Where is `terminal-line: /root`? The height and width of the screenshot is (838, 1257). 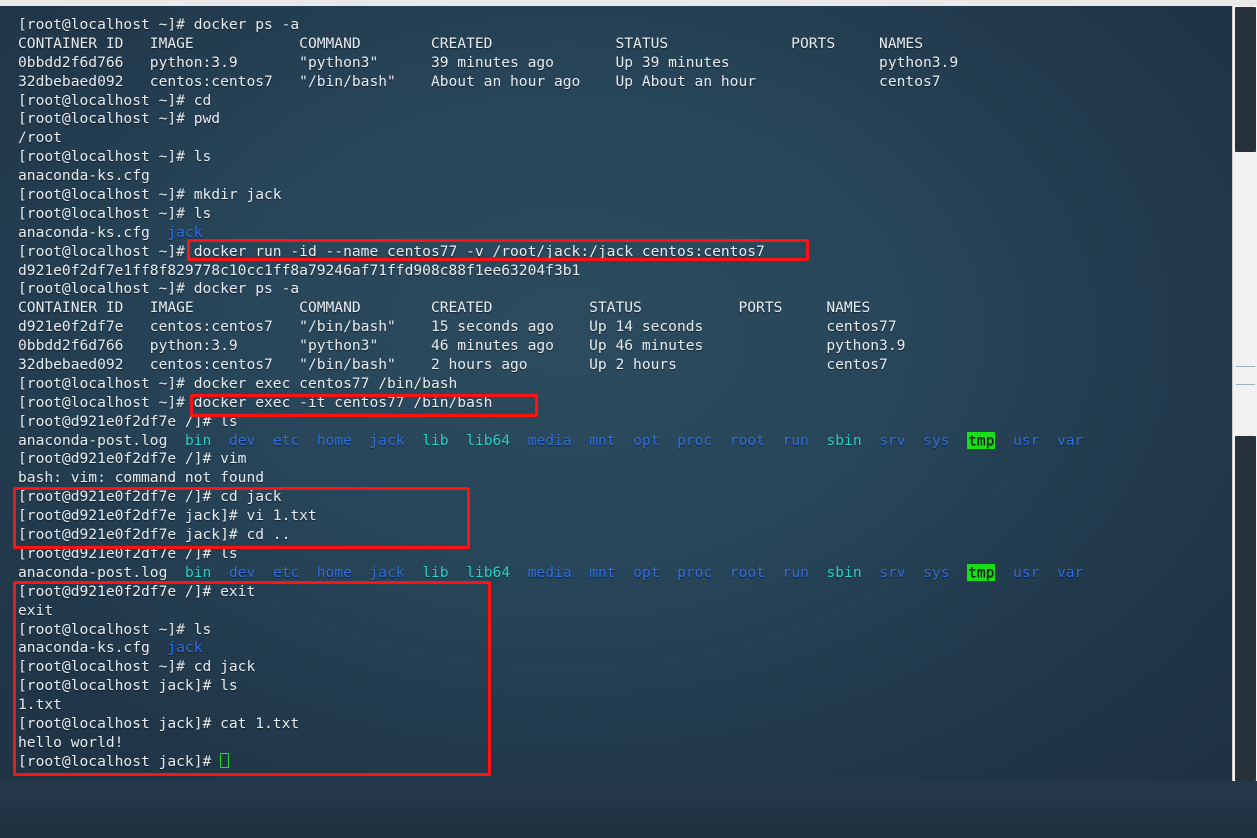
terminal-line: /root is located at coordinates (40, 138).